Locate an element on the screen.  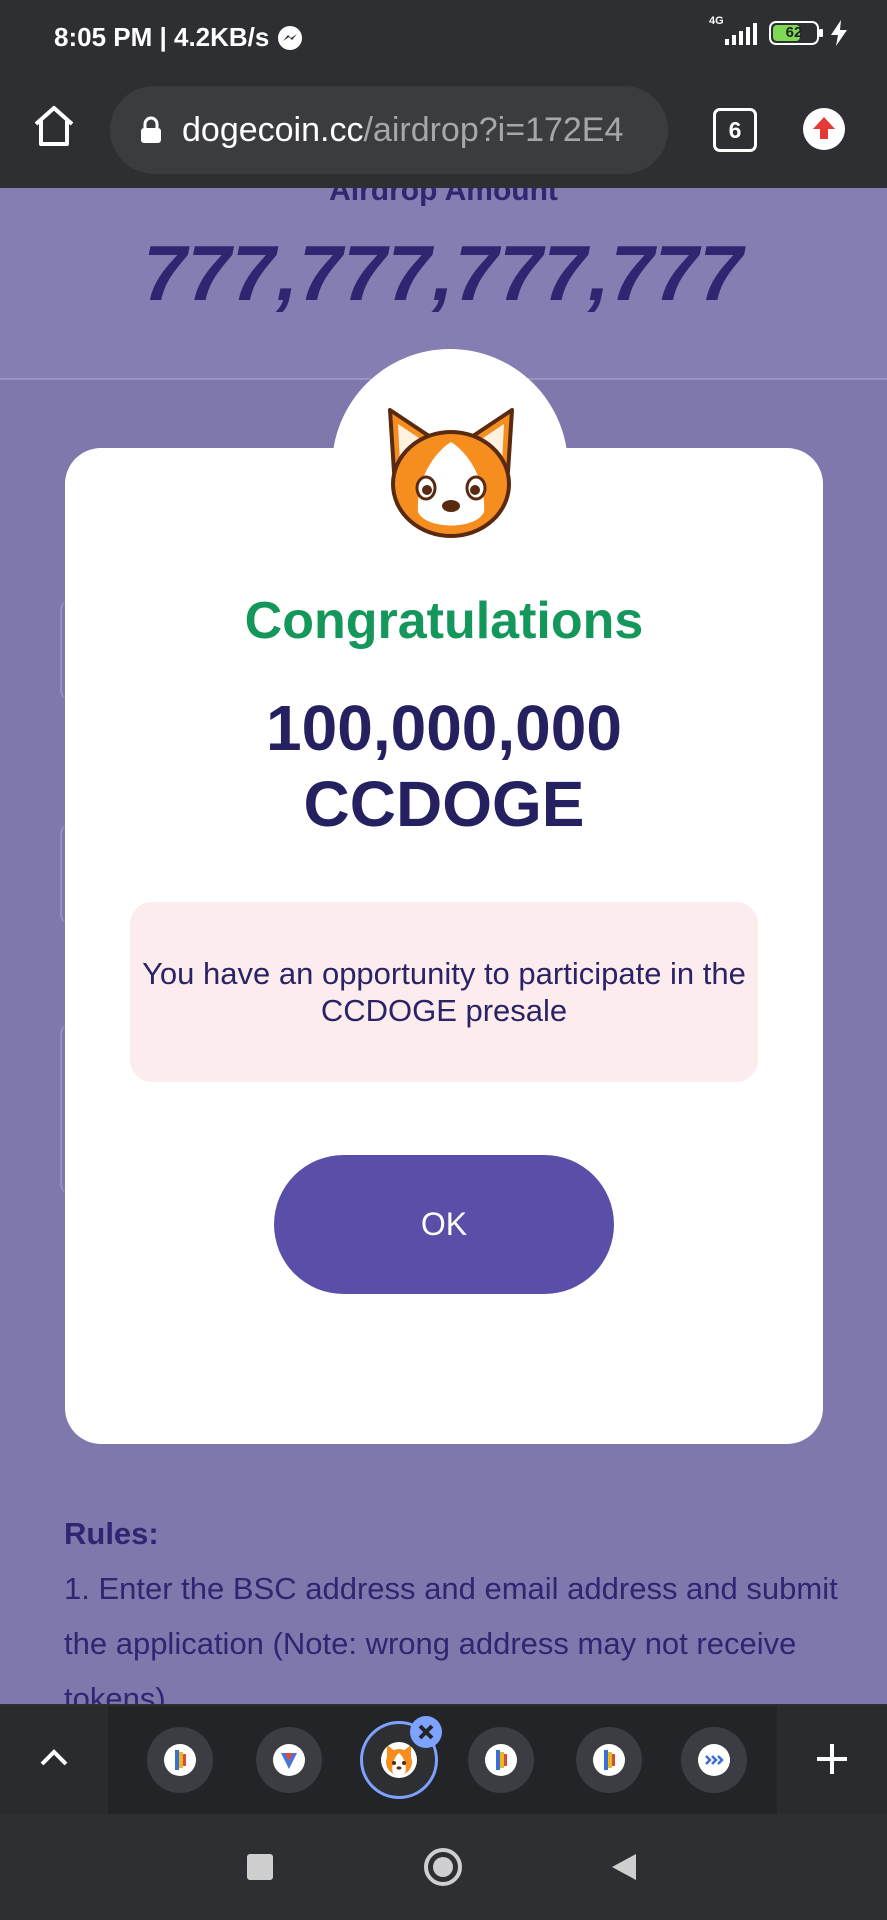
rules-title: Rules: is located at coordinates (111, 1533).